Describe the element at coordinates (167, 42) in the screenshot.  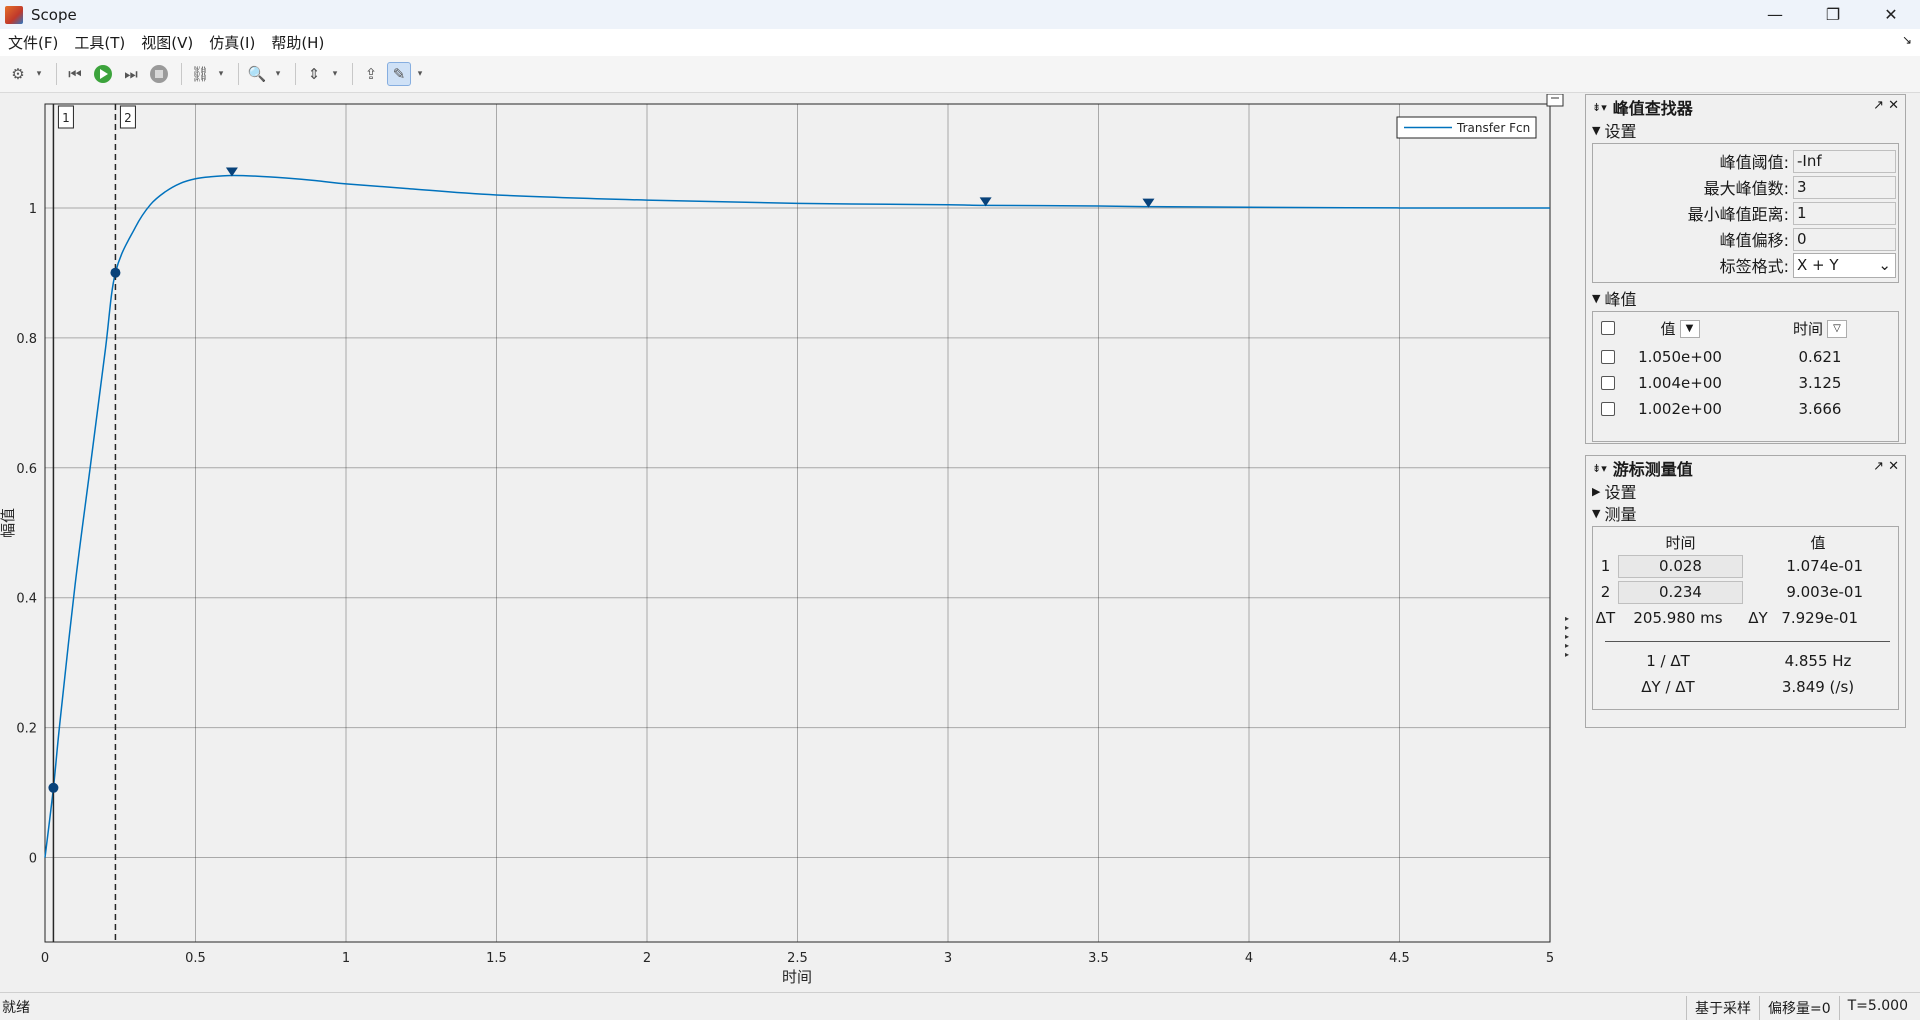
I see `menu-view: 视图(V)` at that location.